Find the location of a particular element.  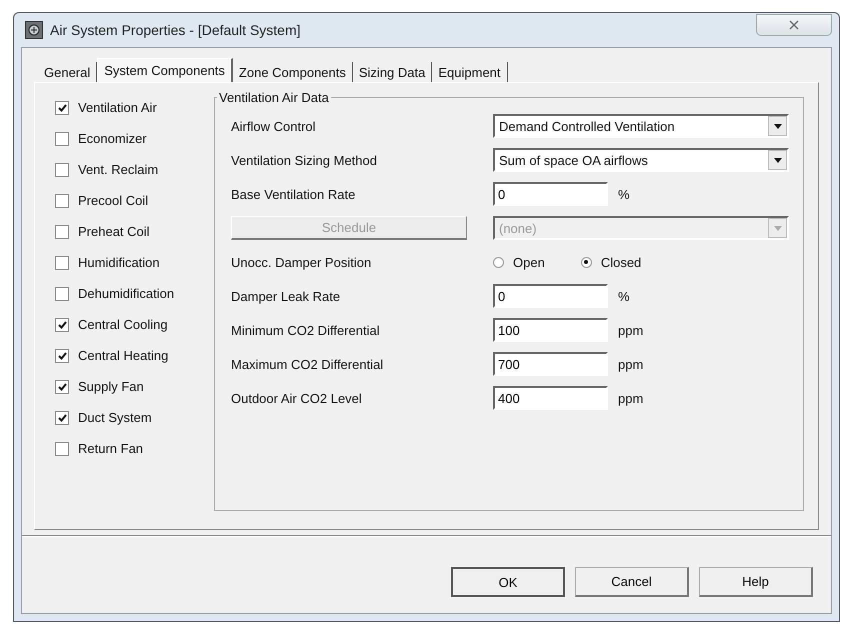

field-label: Airflow Control is located at coordinates (274, 126).